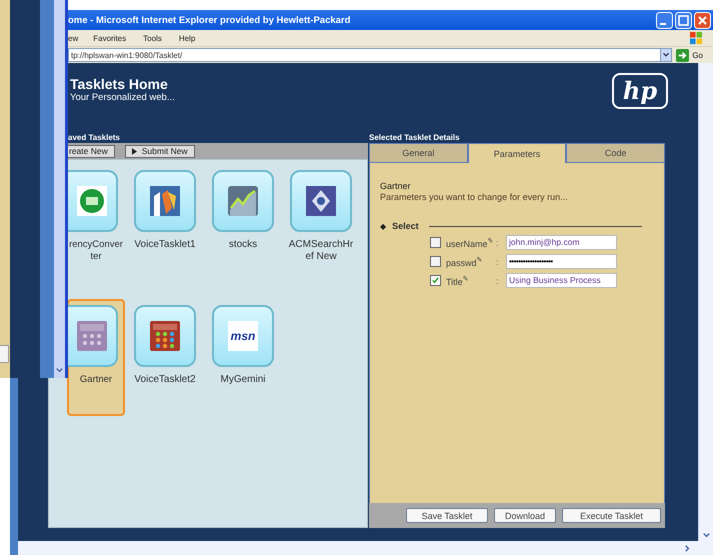 Image resolution: width=713 pixels, height=555 pixels. I want to click on toolbar-button: reate New, so click(91, 151).